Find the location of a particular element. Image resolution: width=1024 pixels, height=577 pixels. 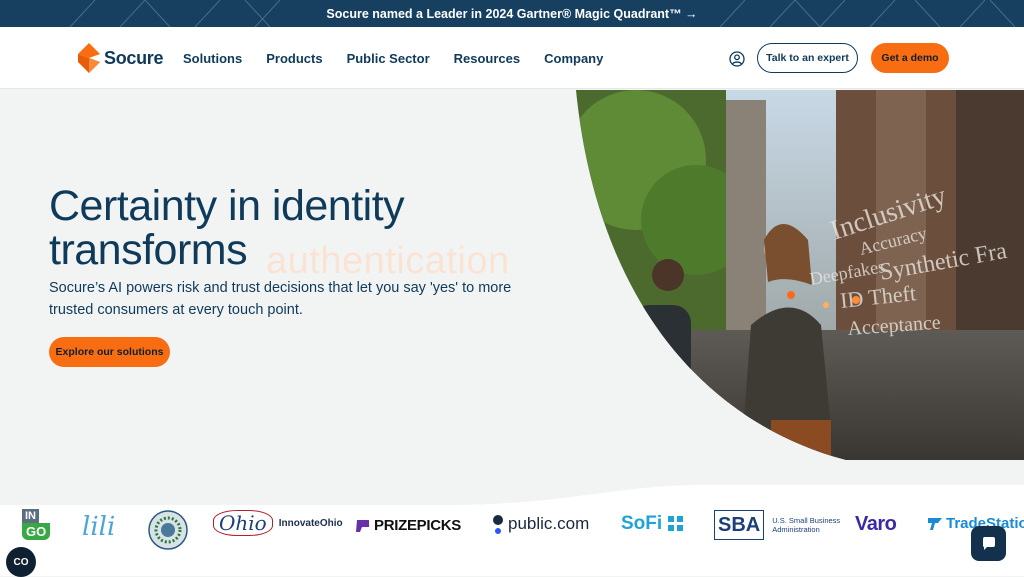

ingo-top: IN is located at coordinates (30, 516).